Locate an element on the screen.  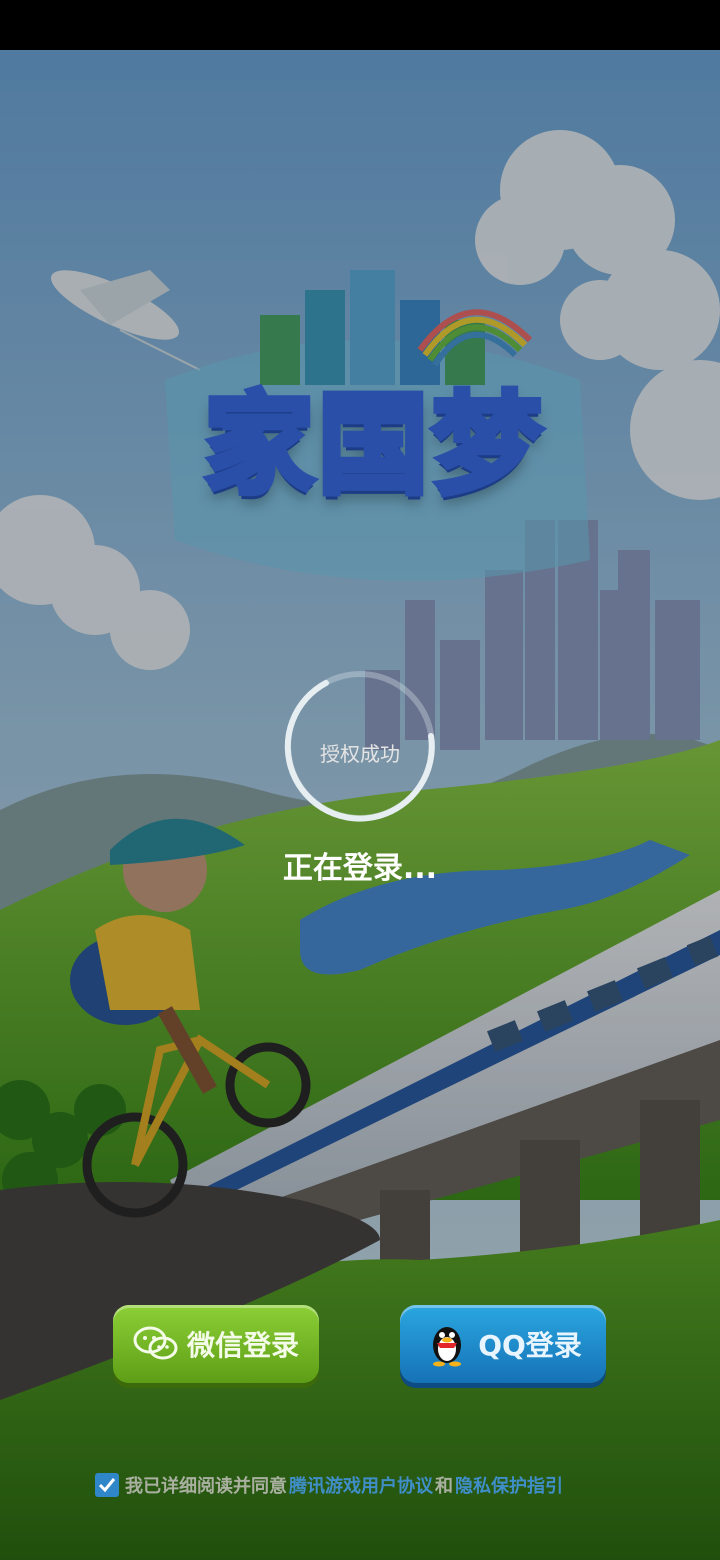
wechat-login-button: 微信登录 is located at coordinates (216, 1344).